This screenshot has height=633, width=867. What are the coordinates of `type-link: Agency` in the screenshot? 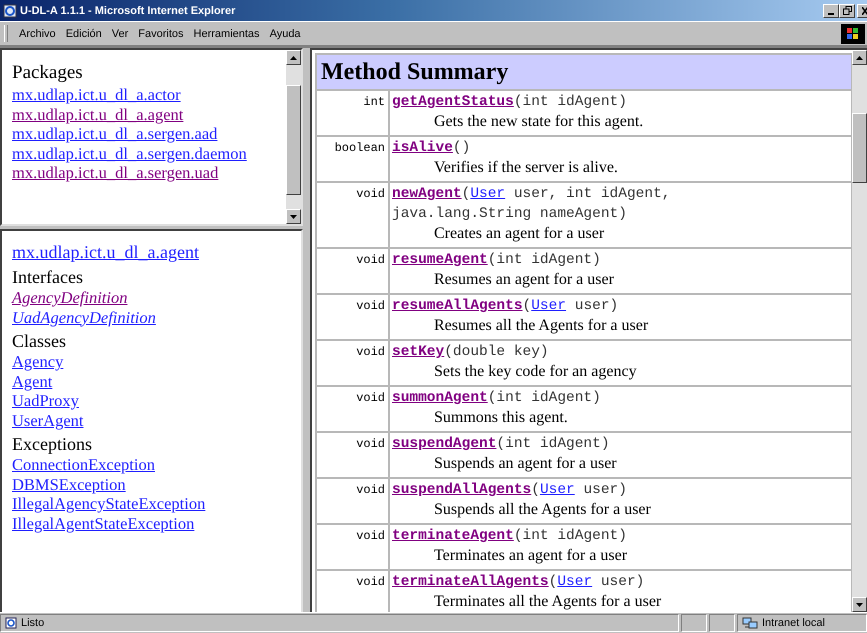 It's located at (38, 362).